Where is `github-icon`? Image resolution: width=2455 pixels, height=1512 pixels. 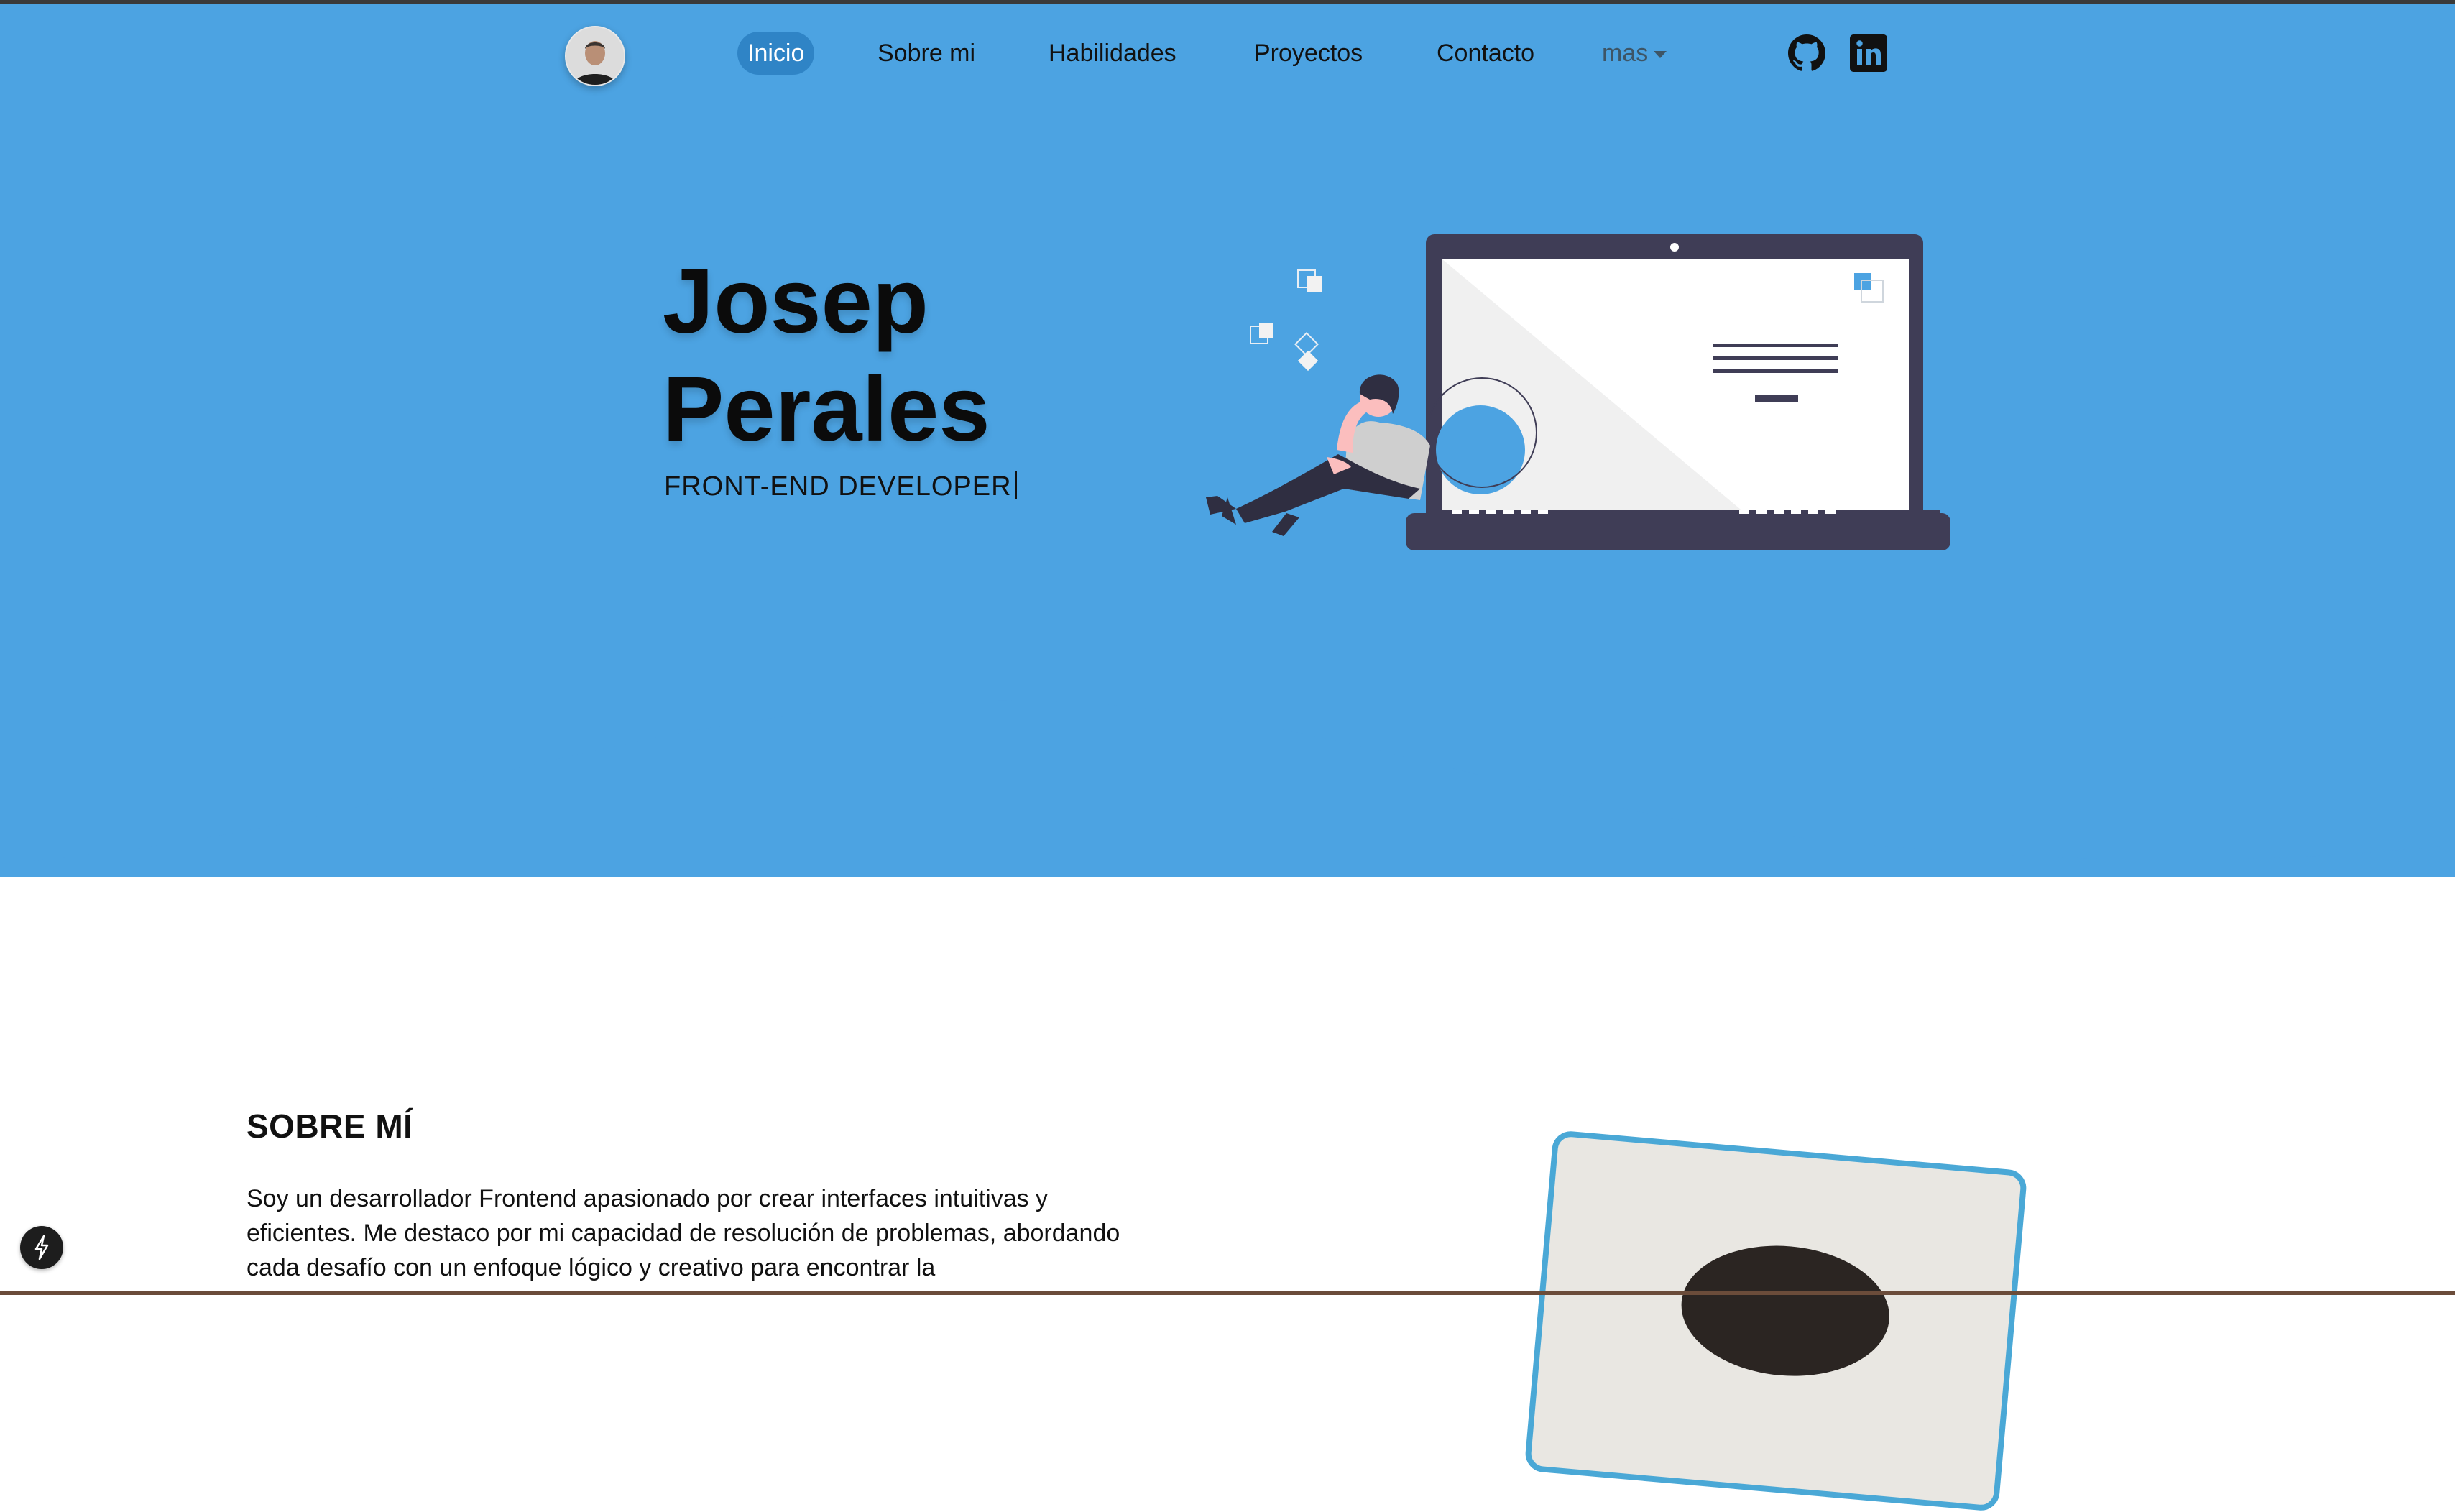 github-icon is located at coordinates (1806, 53).